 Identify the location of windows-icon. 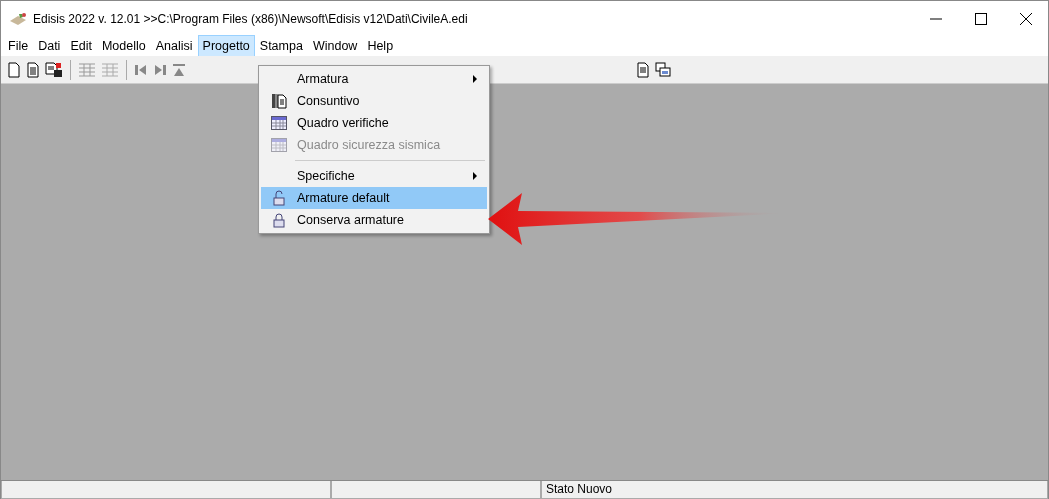
(663, 69).